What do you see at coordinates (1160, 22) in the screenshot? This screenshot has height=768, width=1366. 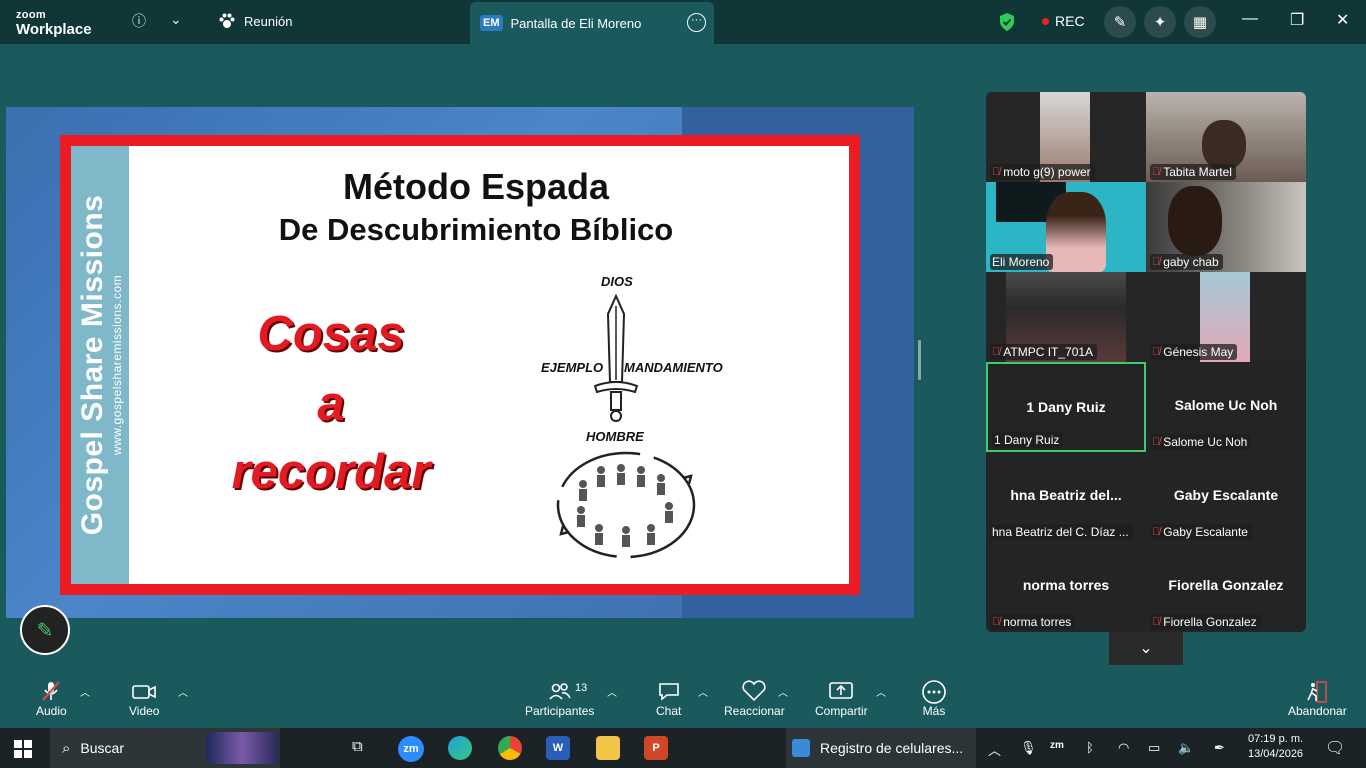 I see `ai-companion-button: ✦` at bounding box center [1160, 22].